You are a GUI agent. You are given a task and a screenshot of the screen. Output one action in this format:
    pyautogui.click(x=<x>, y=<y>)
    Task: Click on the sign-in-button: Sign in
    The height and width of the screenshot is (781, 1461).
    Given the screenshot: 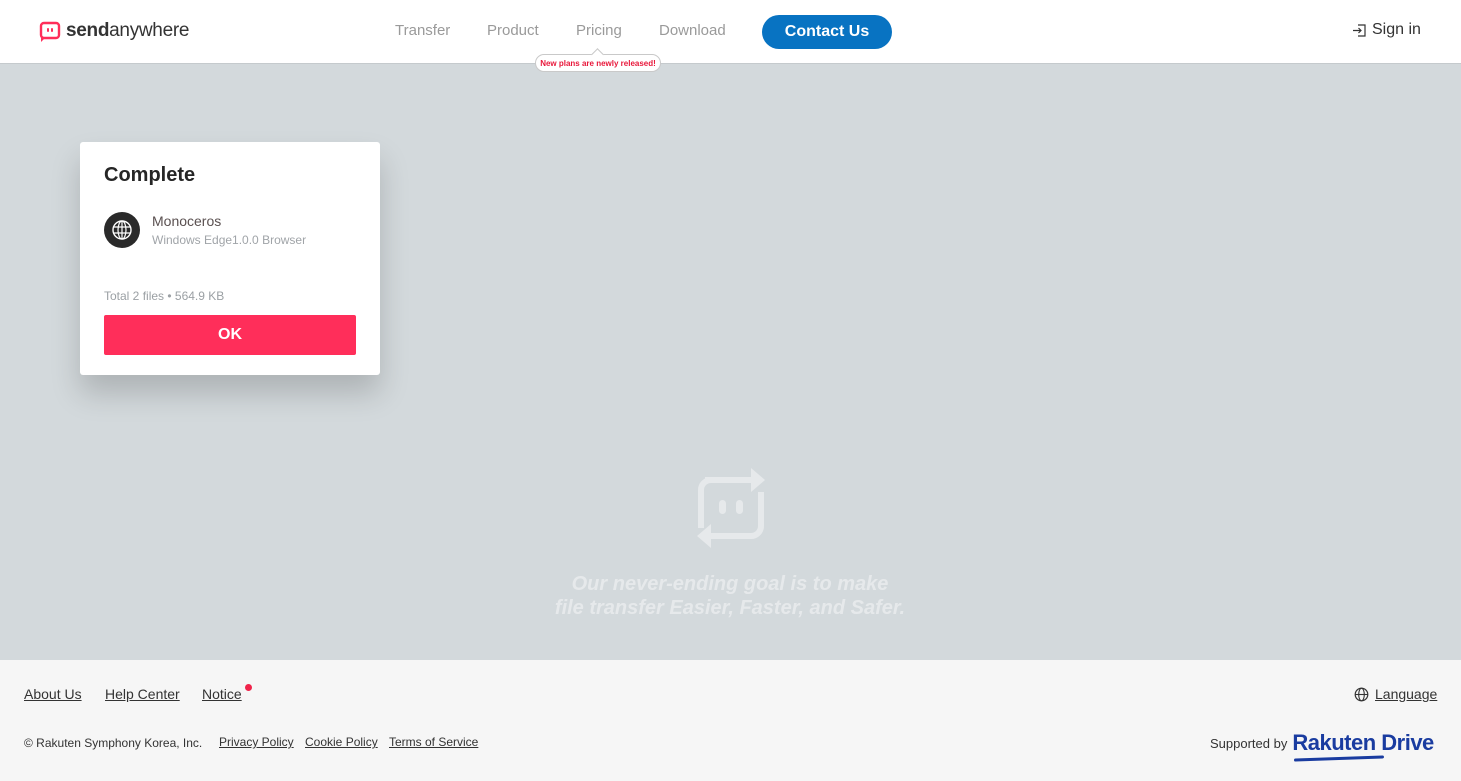 What is the action you would take?
    pyautogui.click(x=1386, y=30)
    